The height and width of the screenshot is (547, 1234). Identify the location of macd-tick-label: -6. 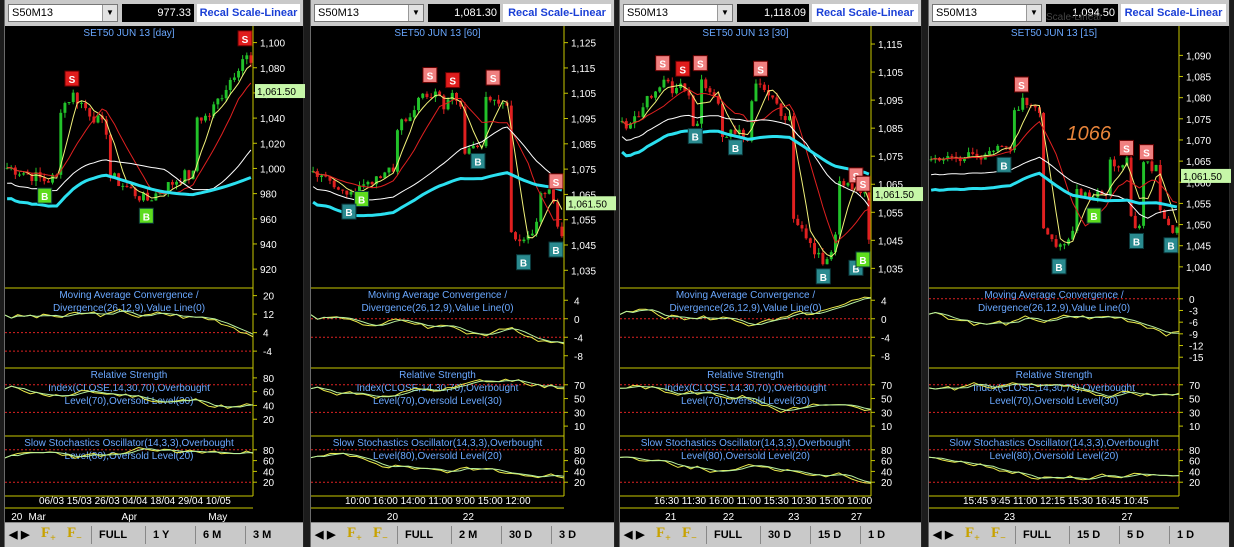
(1193, 323).